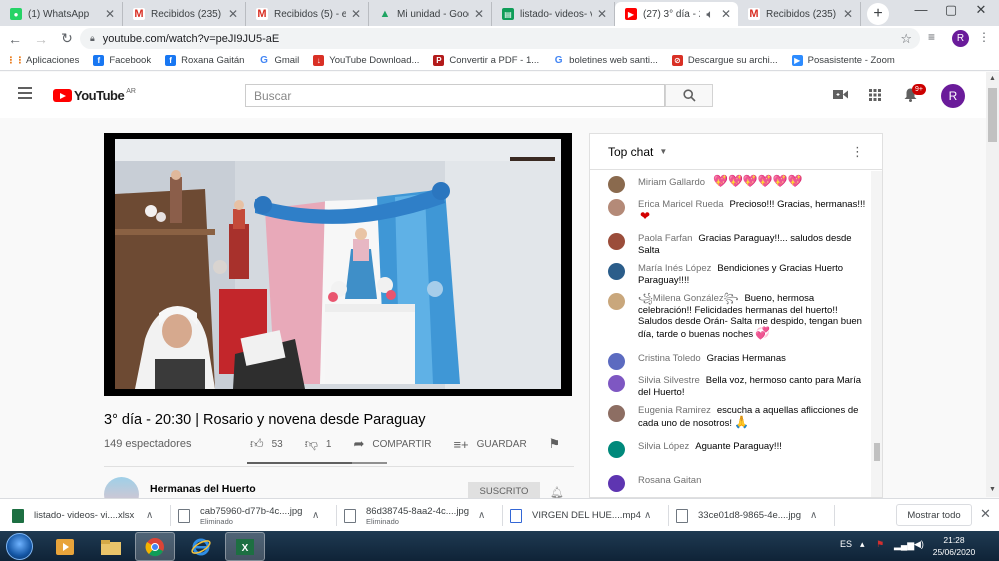 The height and width of the screenshot is (561, 999). What do you see at coordinates (992, 115) in the screenshot?
I see `page-scrollbar-thumb` at bounding box center [992, 115].